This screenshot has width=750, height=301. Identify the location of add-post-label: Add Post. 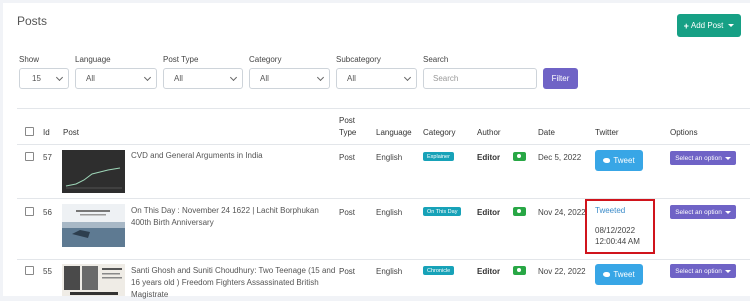
(707, 25).